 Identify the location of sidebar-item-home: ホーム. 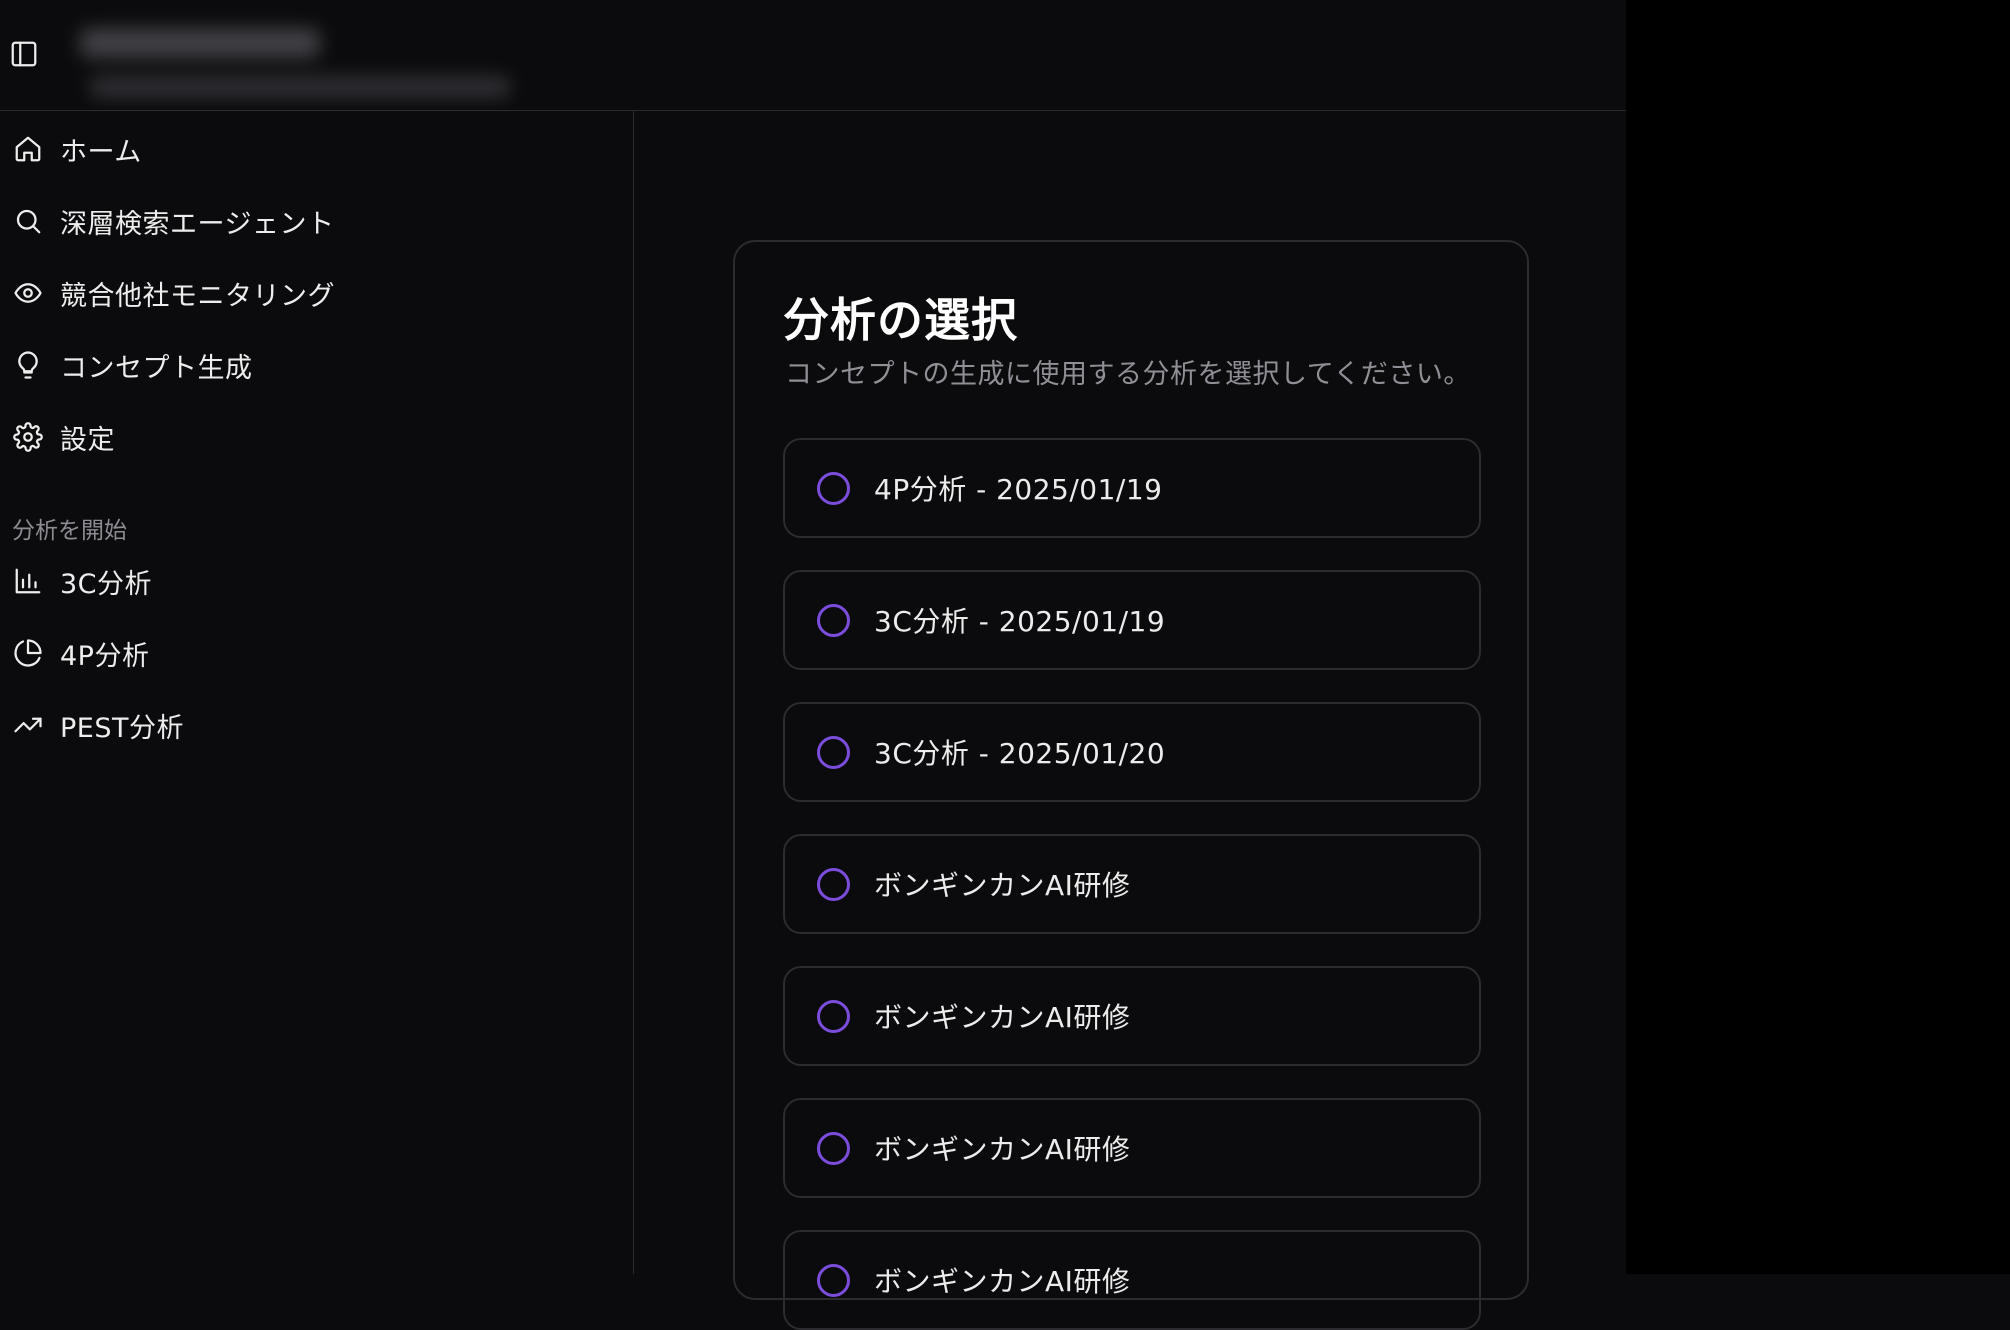
(300, 149).